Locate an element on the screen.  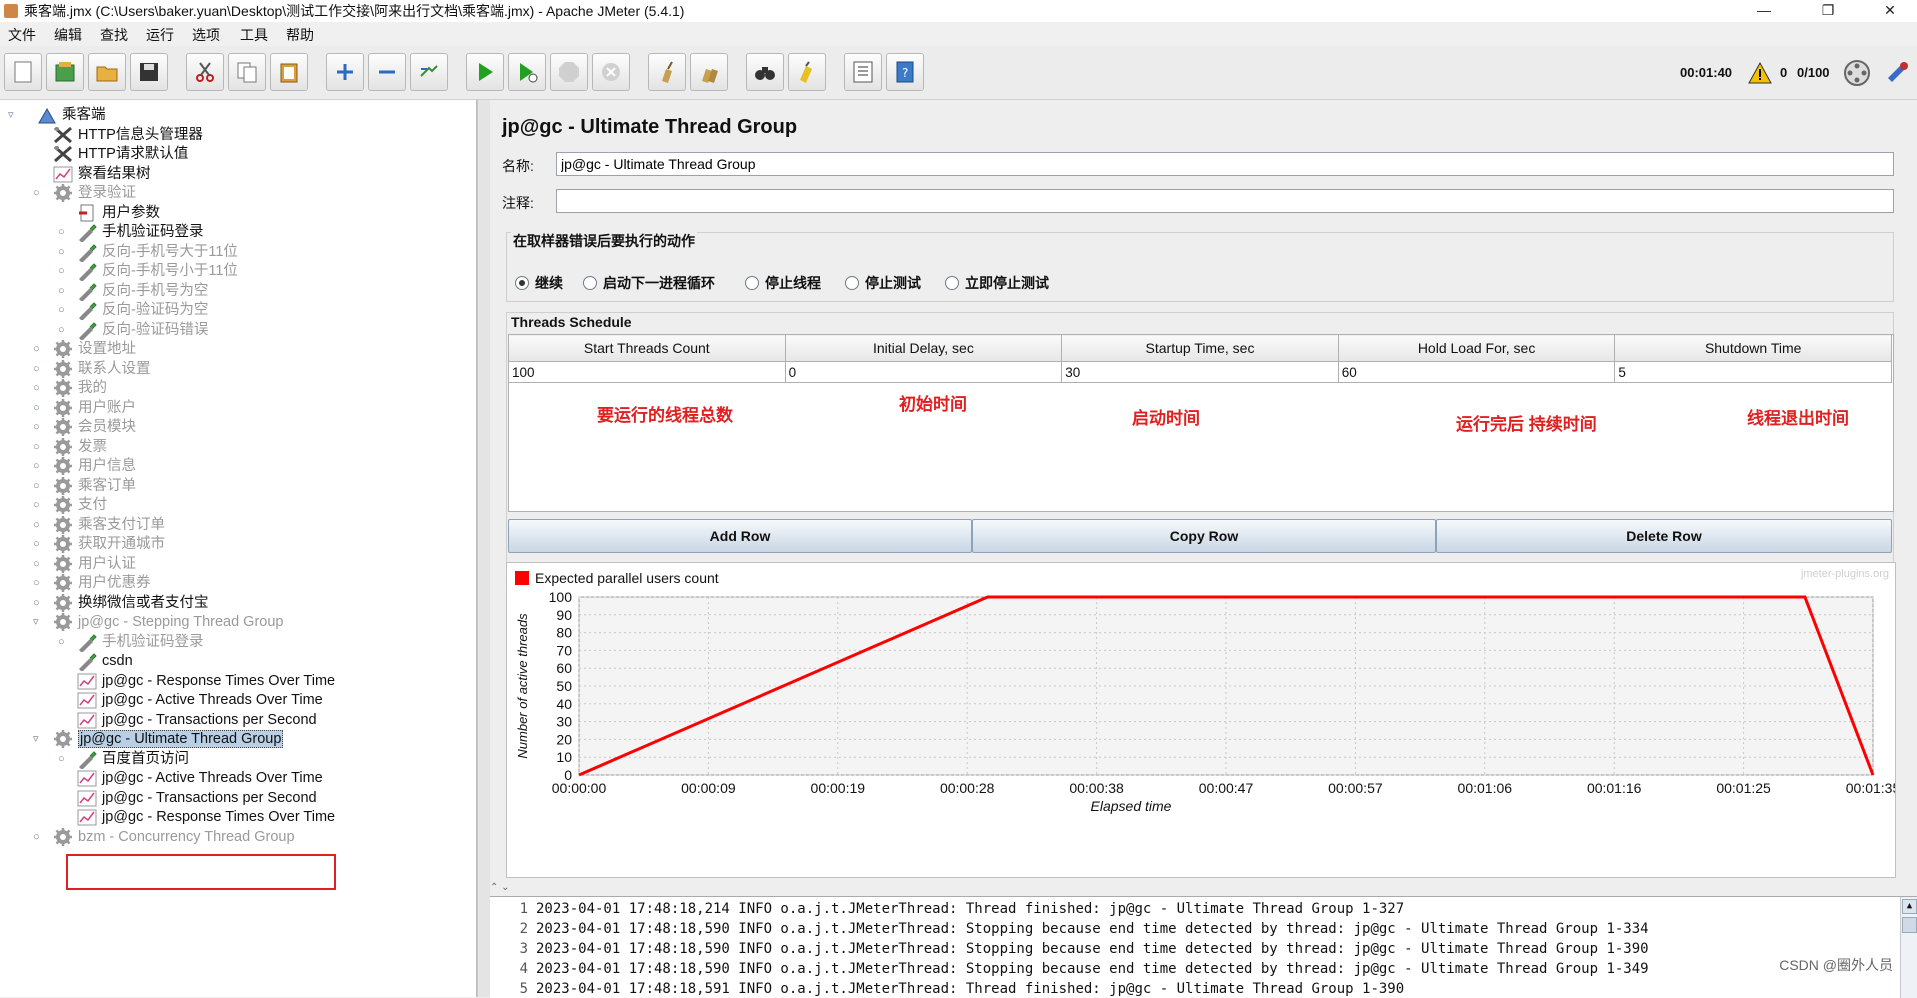
log-viewer-icon is located at coordinates (1897, 73).